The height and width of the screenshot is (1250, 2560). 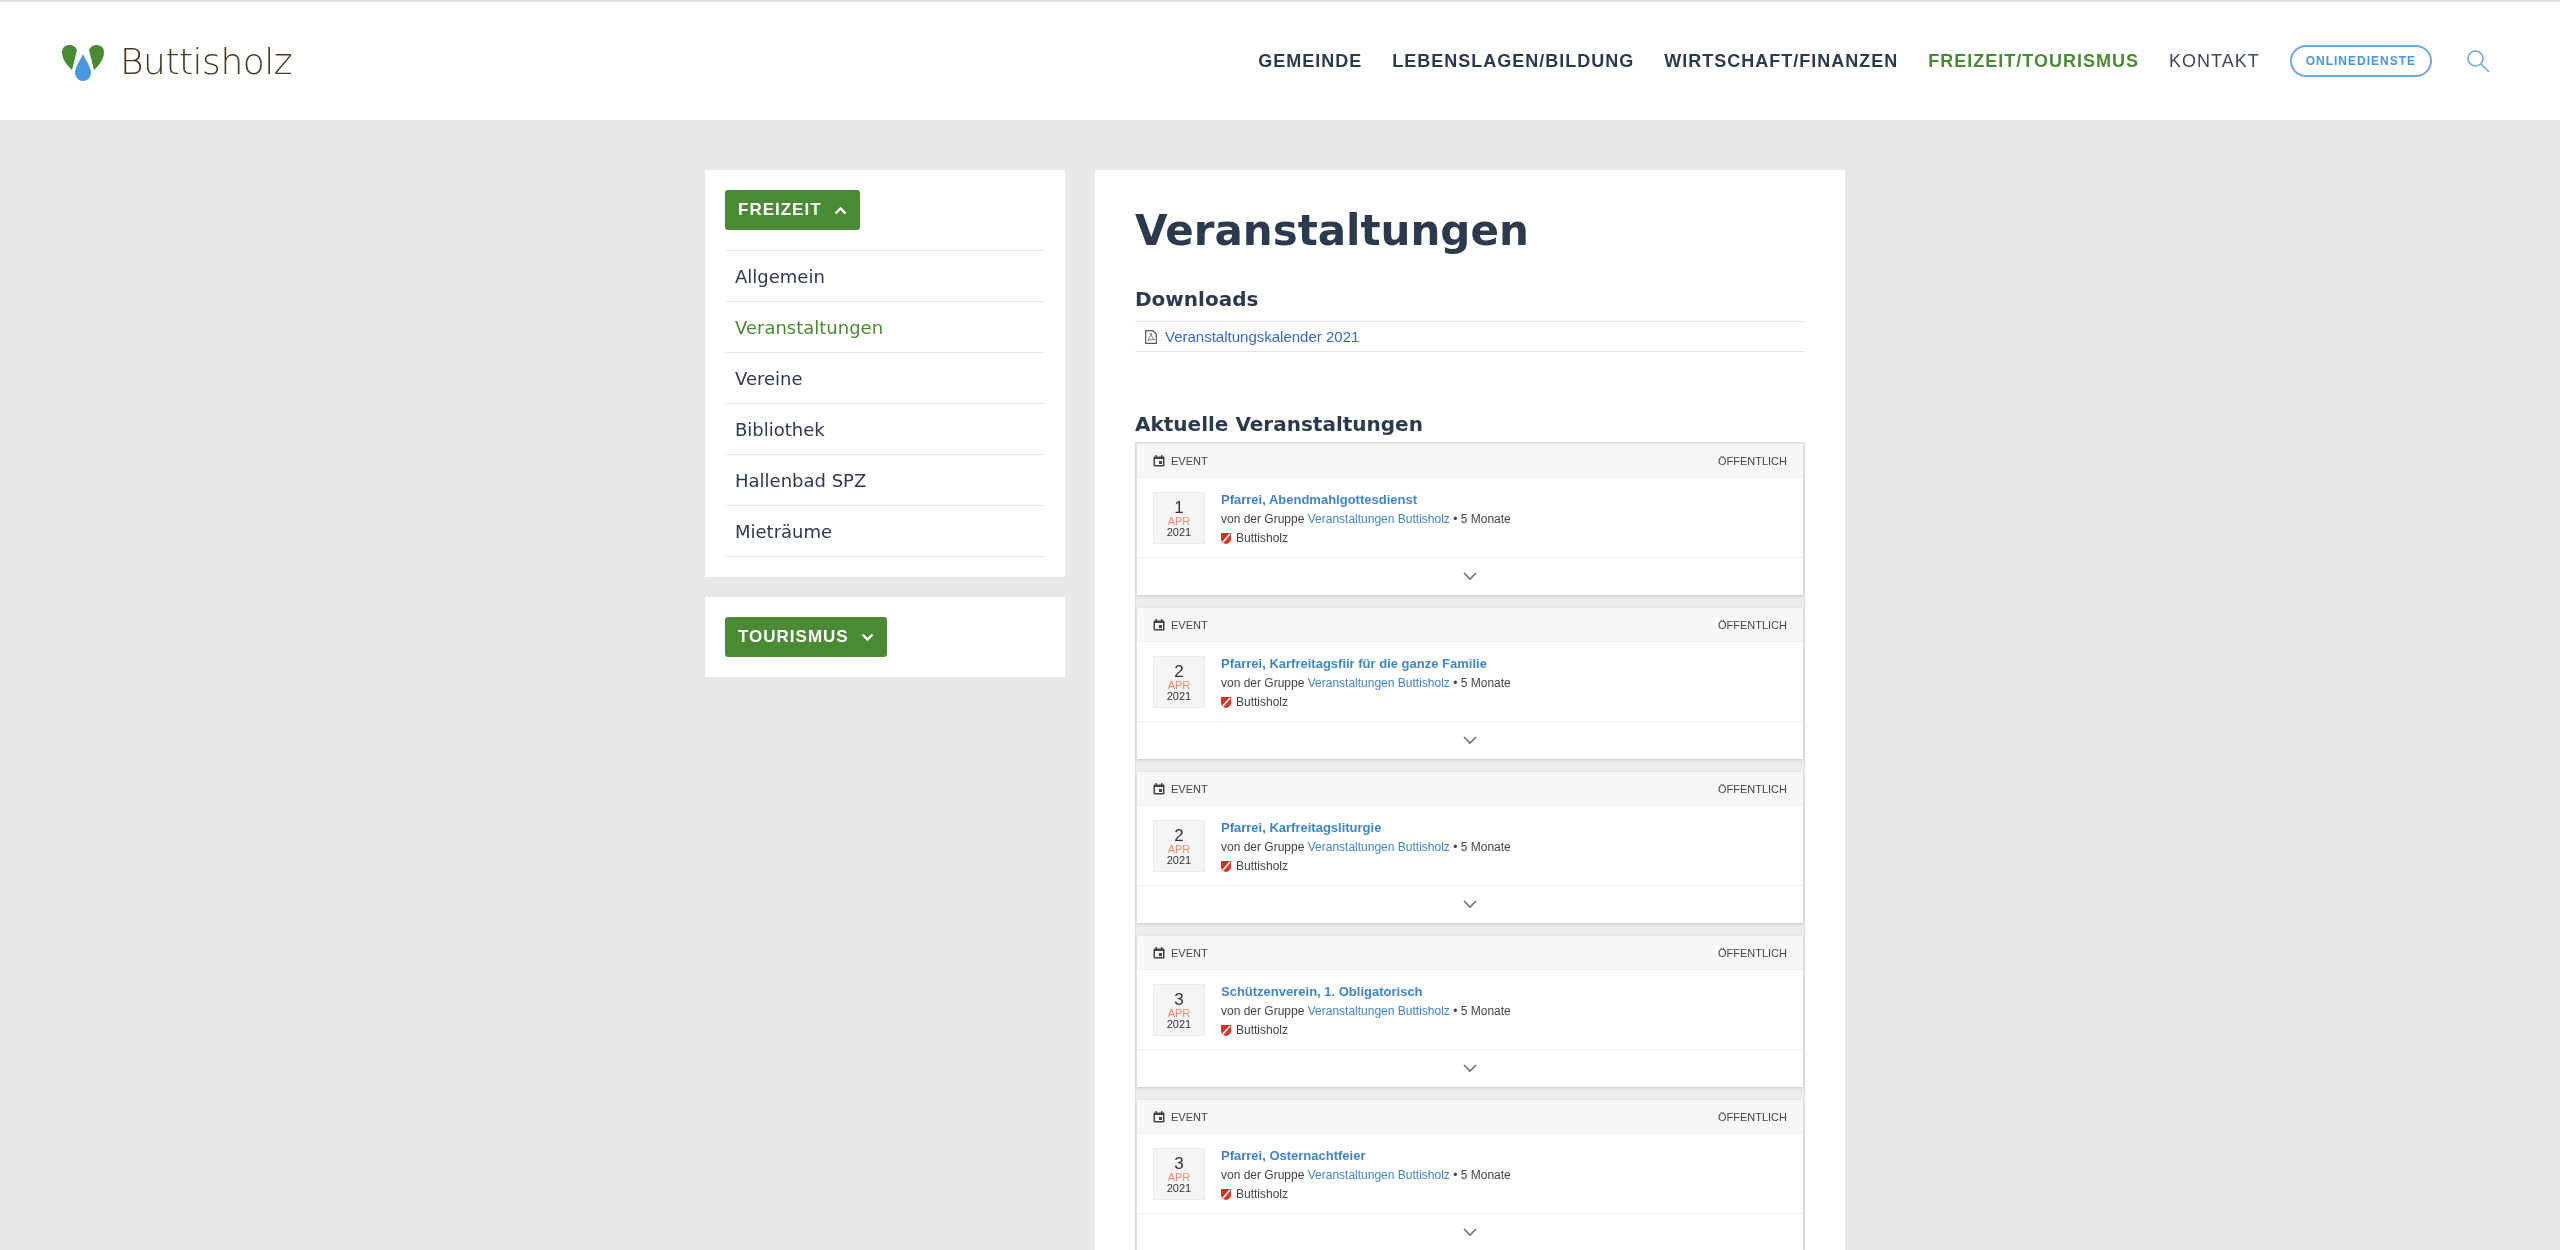 What do you see at coordinates (2360, 61) in the screenshot?
I see `online-services-button: ONLINEDIENSTE` at bounding box center [2360, 61].